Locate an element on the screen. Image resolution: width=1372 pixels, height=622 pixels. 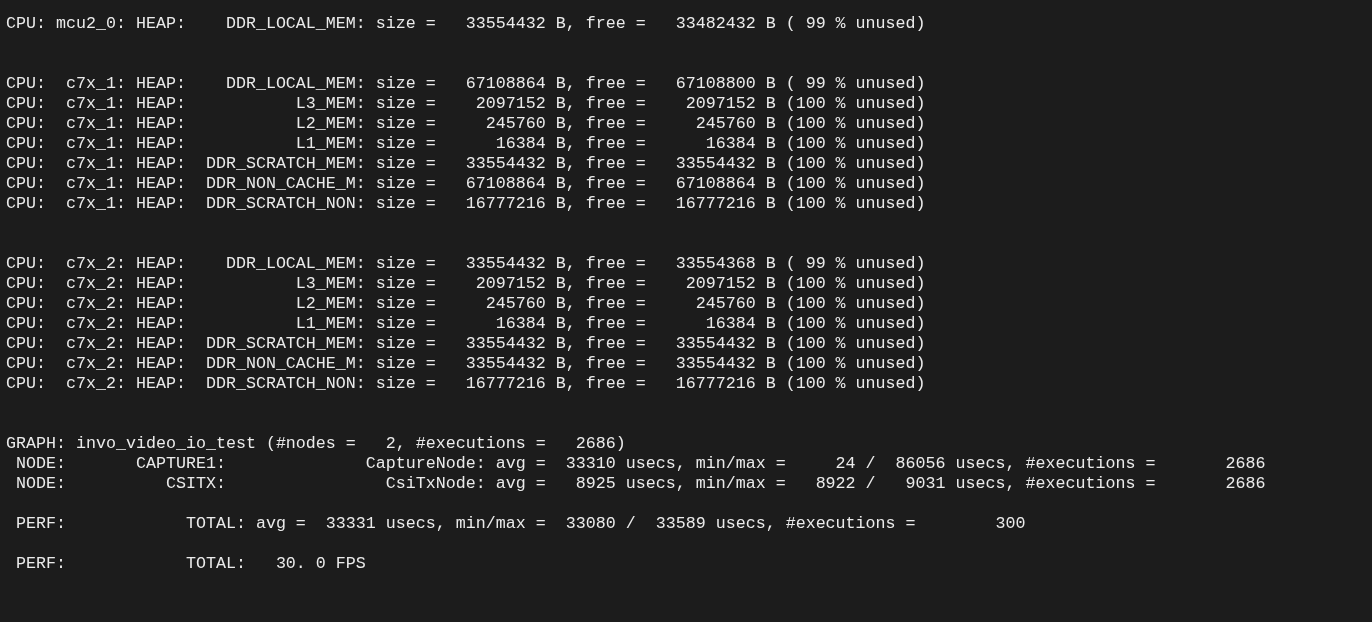
terminal-line: PERF: TOTAL: avg = 33331 usecs, min/max = 33080 / 33589 usecs, #executions = 300 is located at coordinates (520, 524).